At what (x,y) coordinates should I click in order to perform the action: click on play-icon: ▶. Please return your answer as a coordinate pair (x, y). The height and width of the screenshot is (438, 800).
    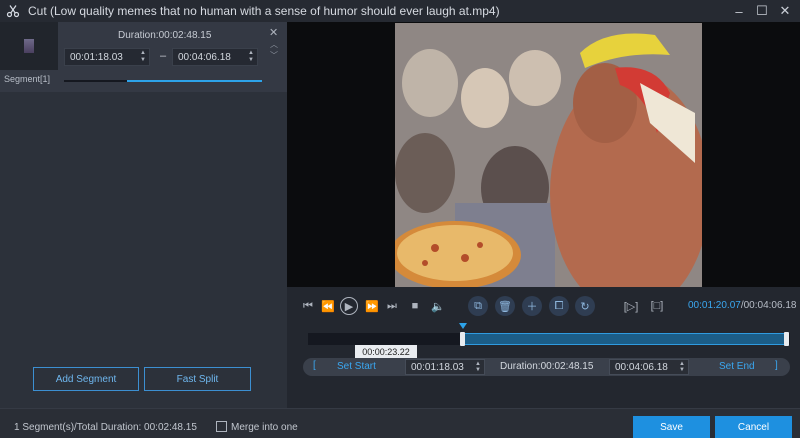
    Looking at the image, I should click on (349, 306).